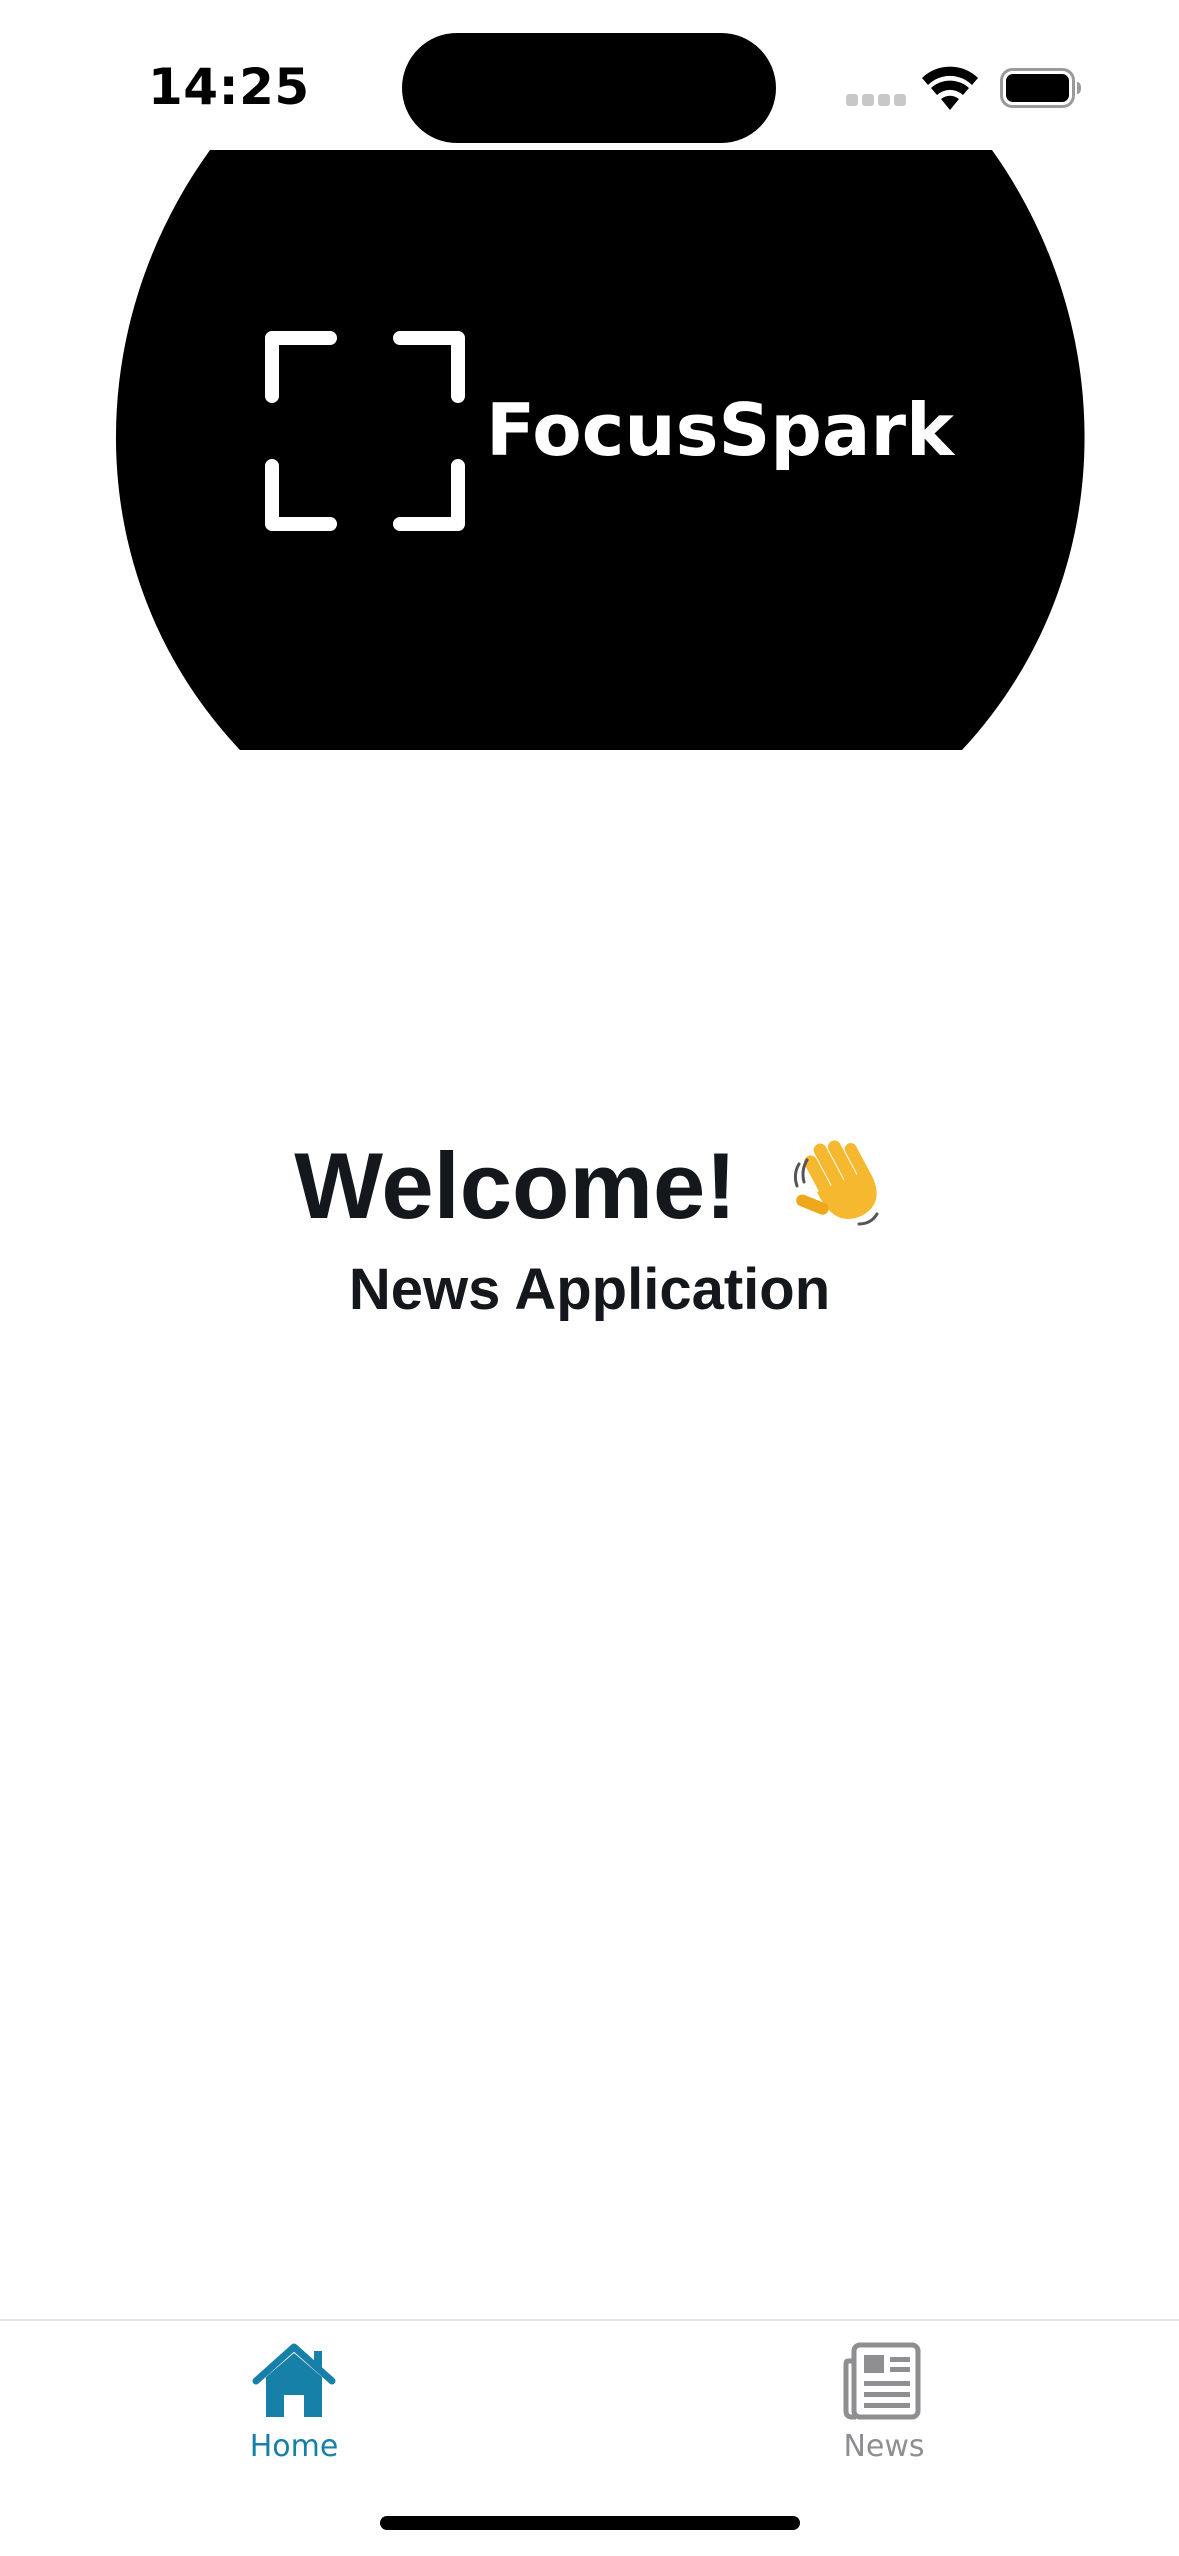 The image size is (1179, 2556). Describe the element at coordinates (294, 2446) in the screenshot. I see `tab-home-label: Home` at that location.